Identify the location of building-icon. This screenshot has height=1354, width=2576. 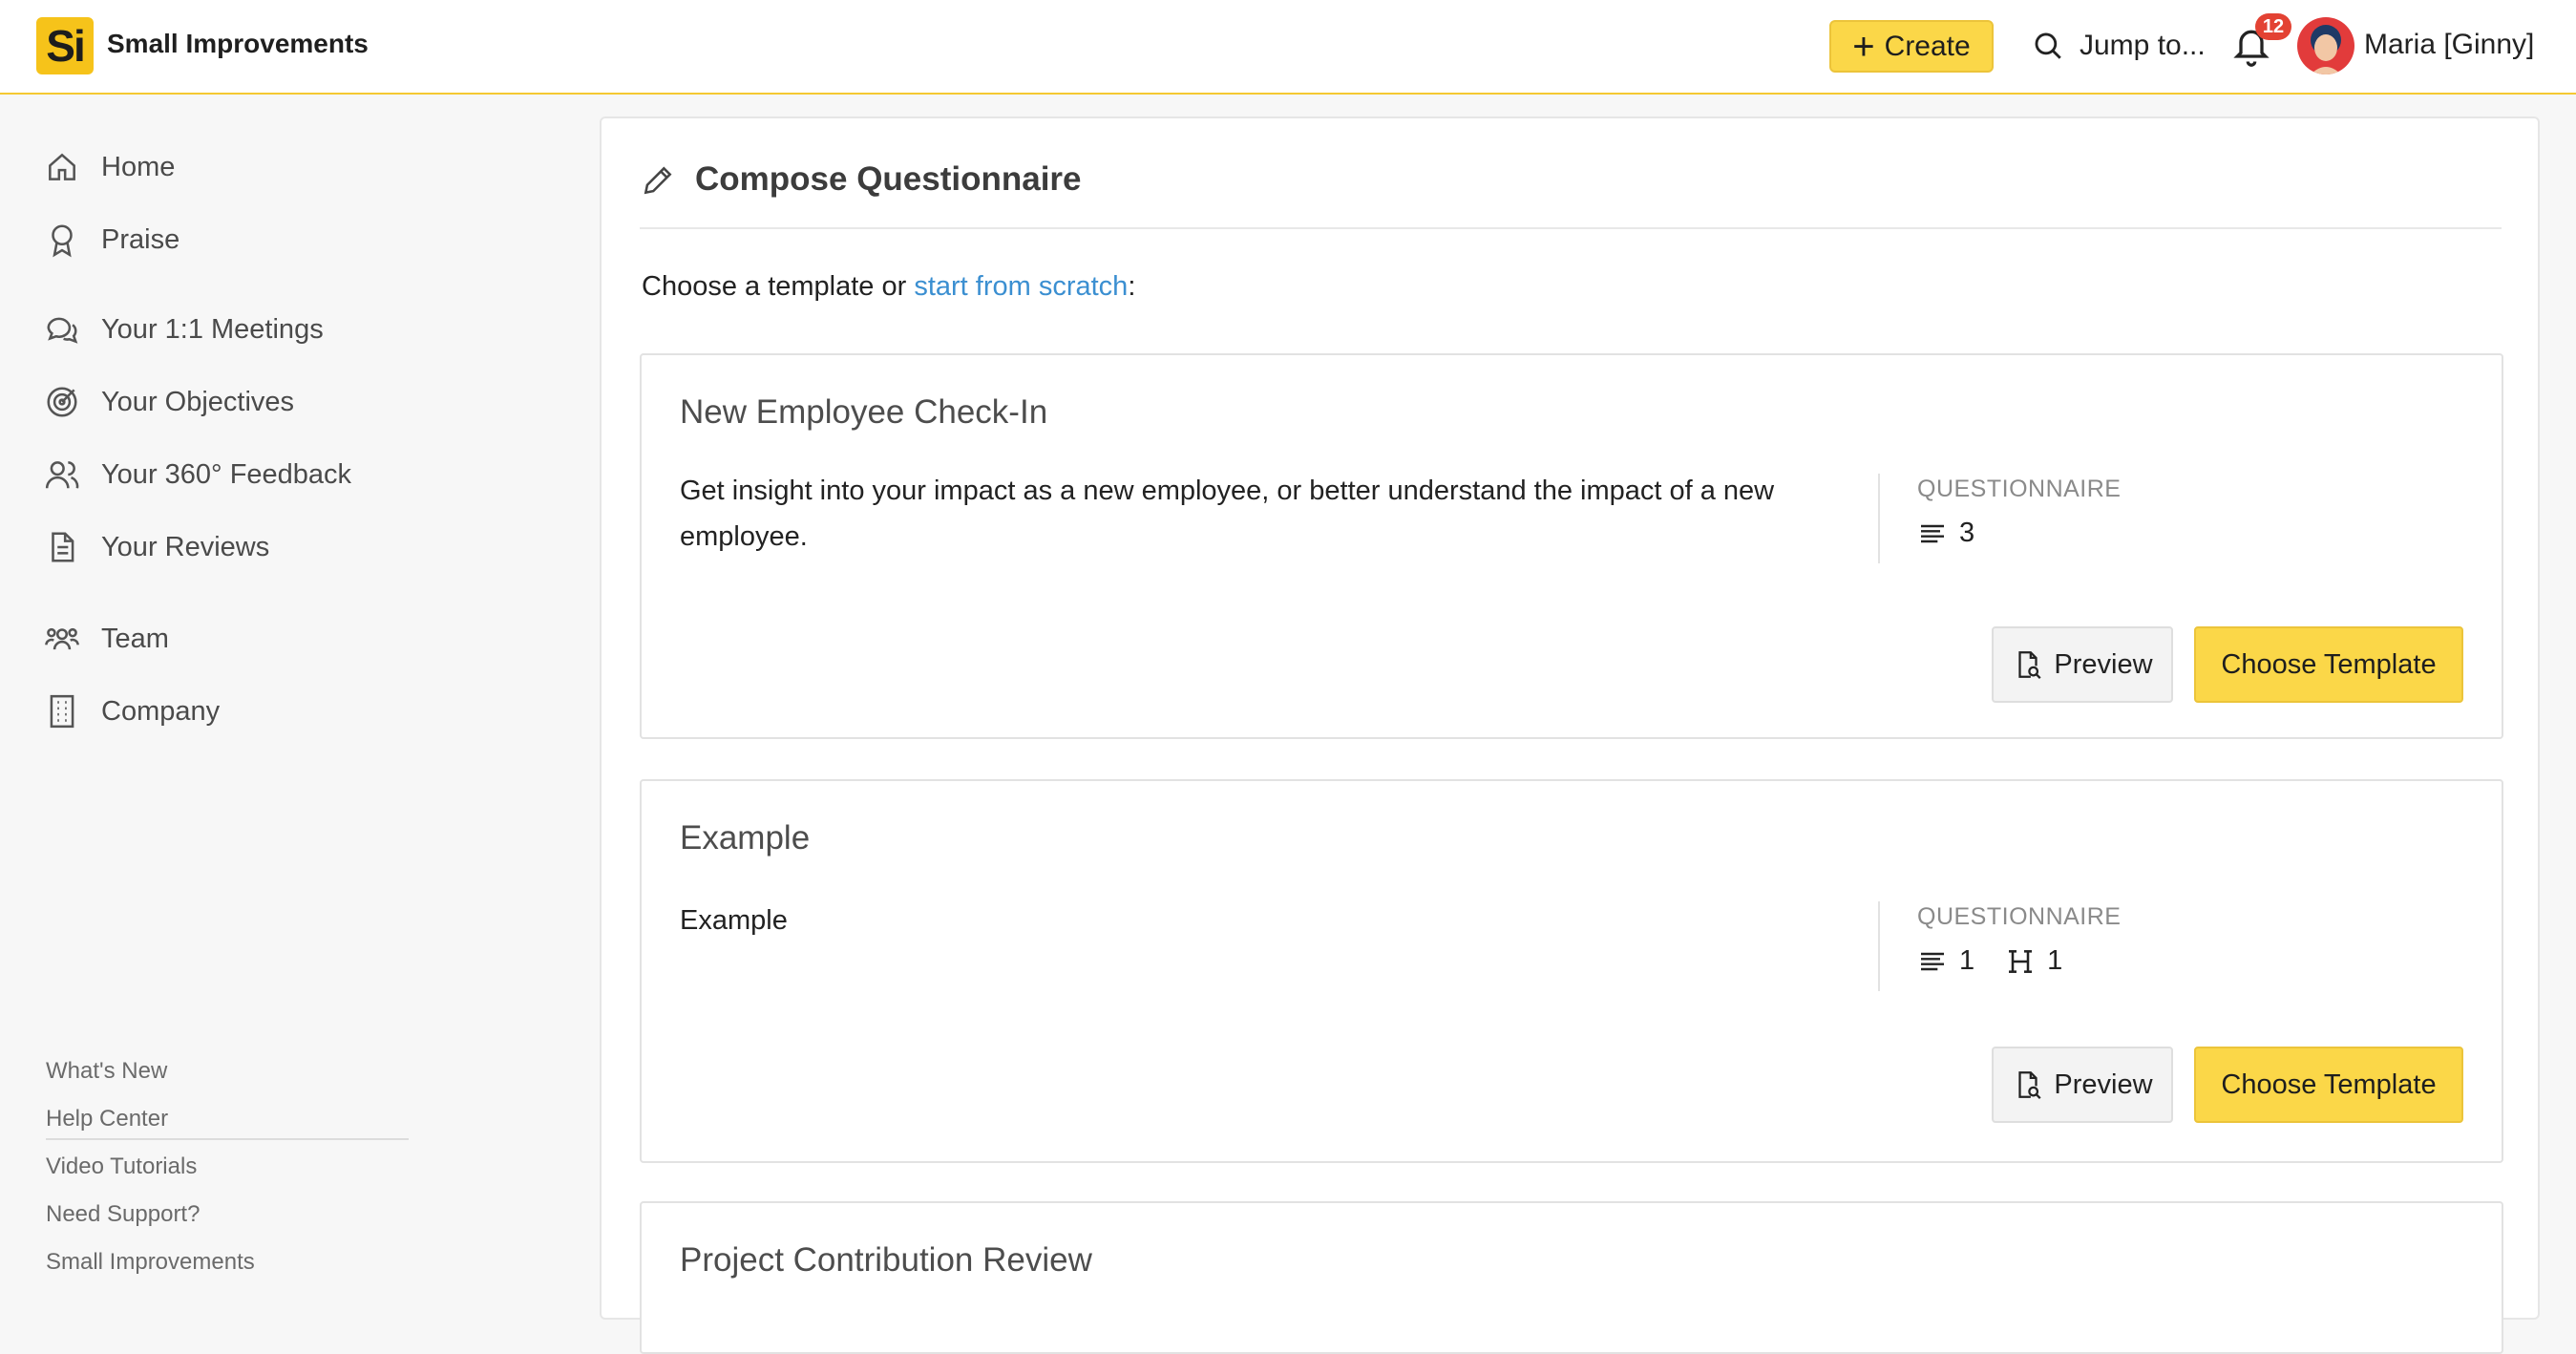
(62, 711).